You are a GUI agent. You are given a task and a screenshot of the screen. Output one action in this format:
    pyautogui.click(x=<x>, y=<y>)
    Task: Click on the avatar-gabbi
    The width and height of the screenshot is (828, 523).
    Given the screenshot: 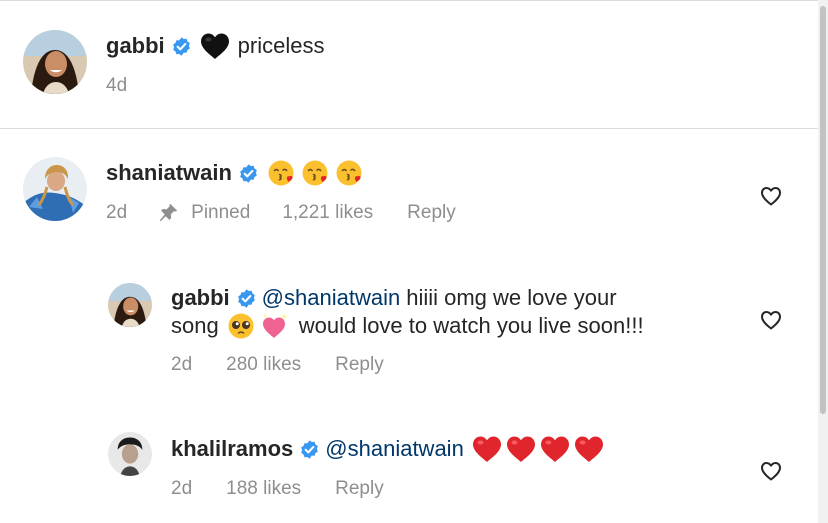 What is the action you would take?
    pyautogui.click(x=55, y=62)
    